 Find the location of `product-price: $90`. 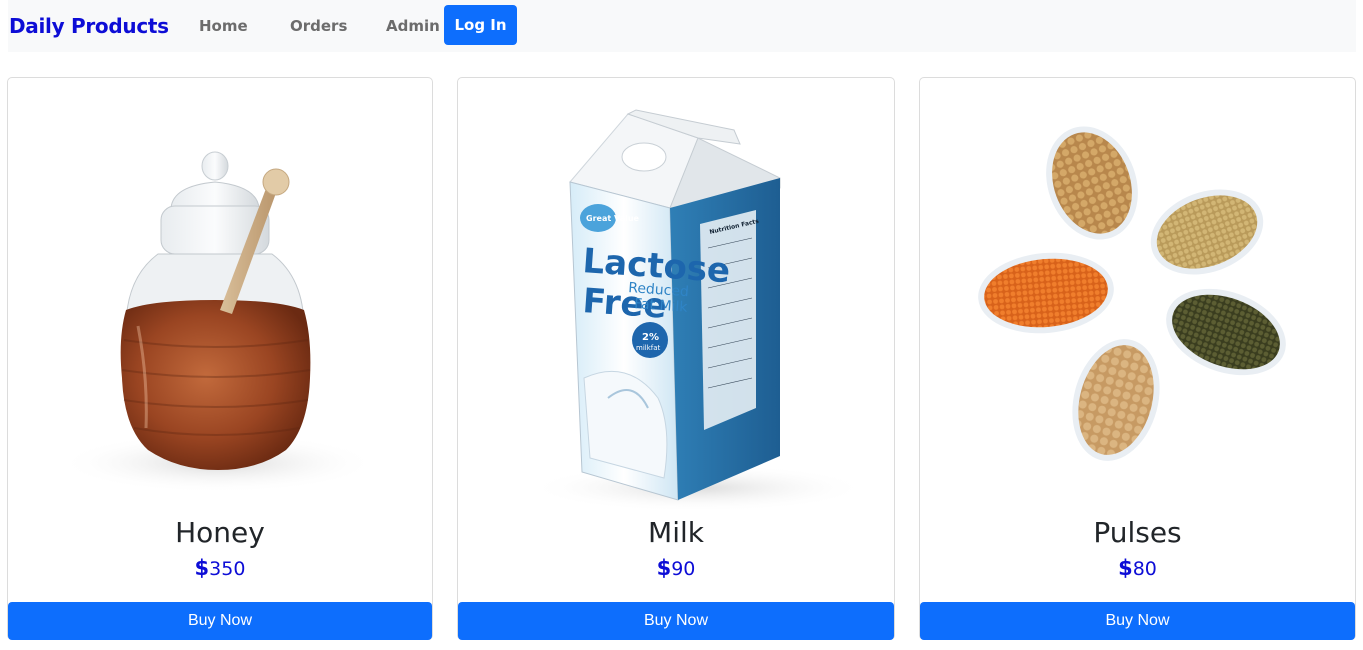

product-price: $90 is located at coordinates (676, 568).